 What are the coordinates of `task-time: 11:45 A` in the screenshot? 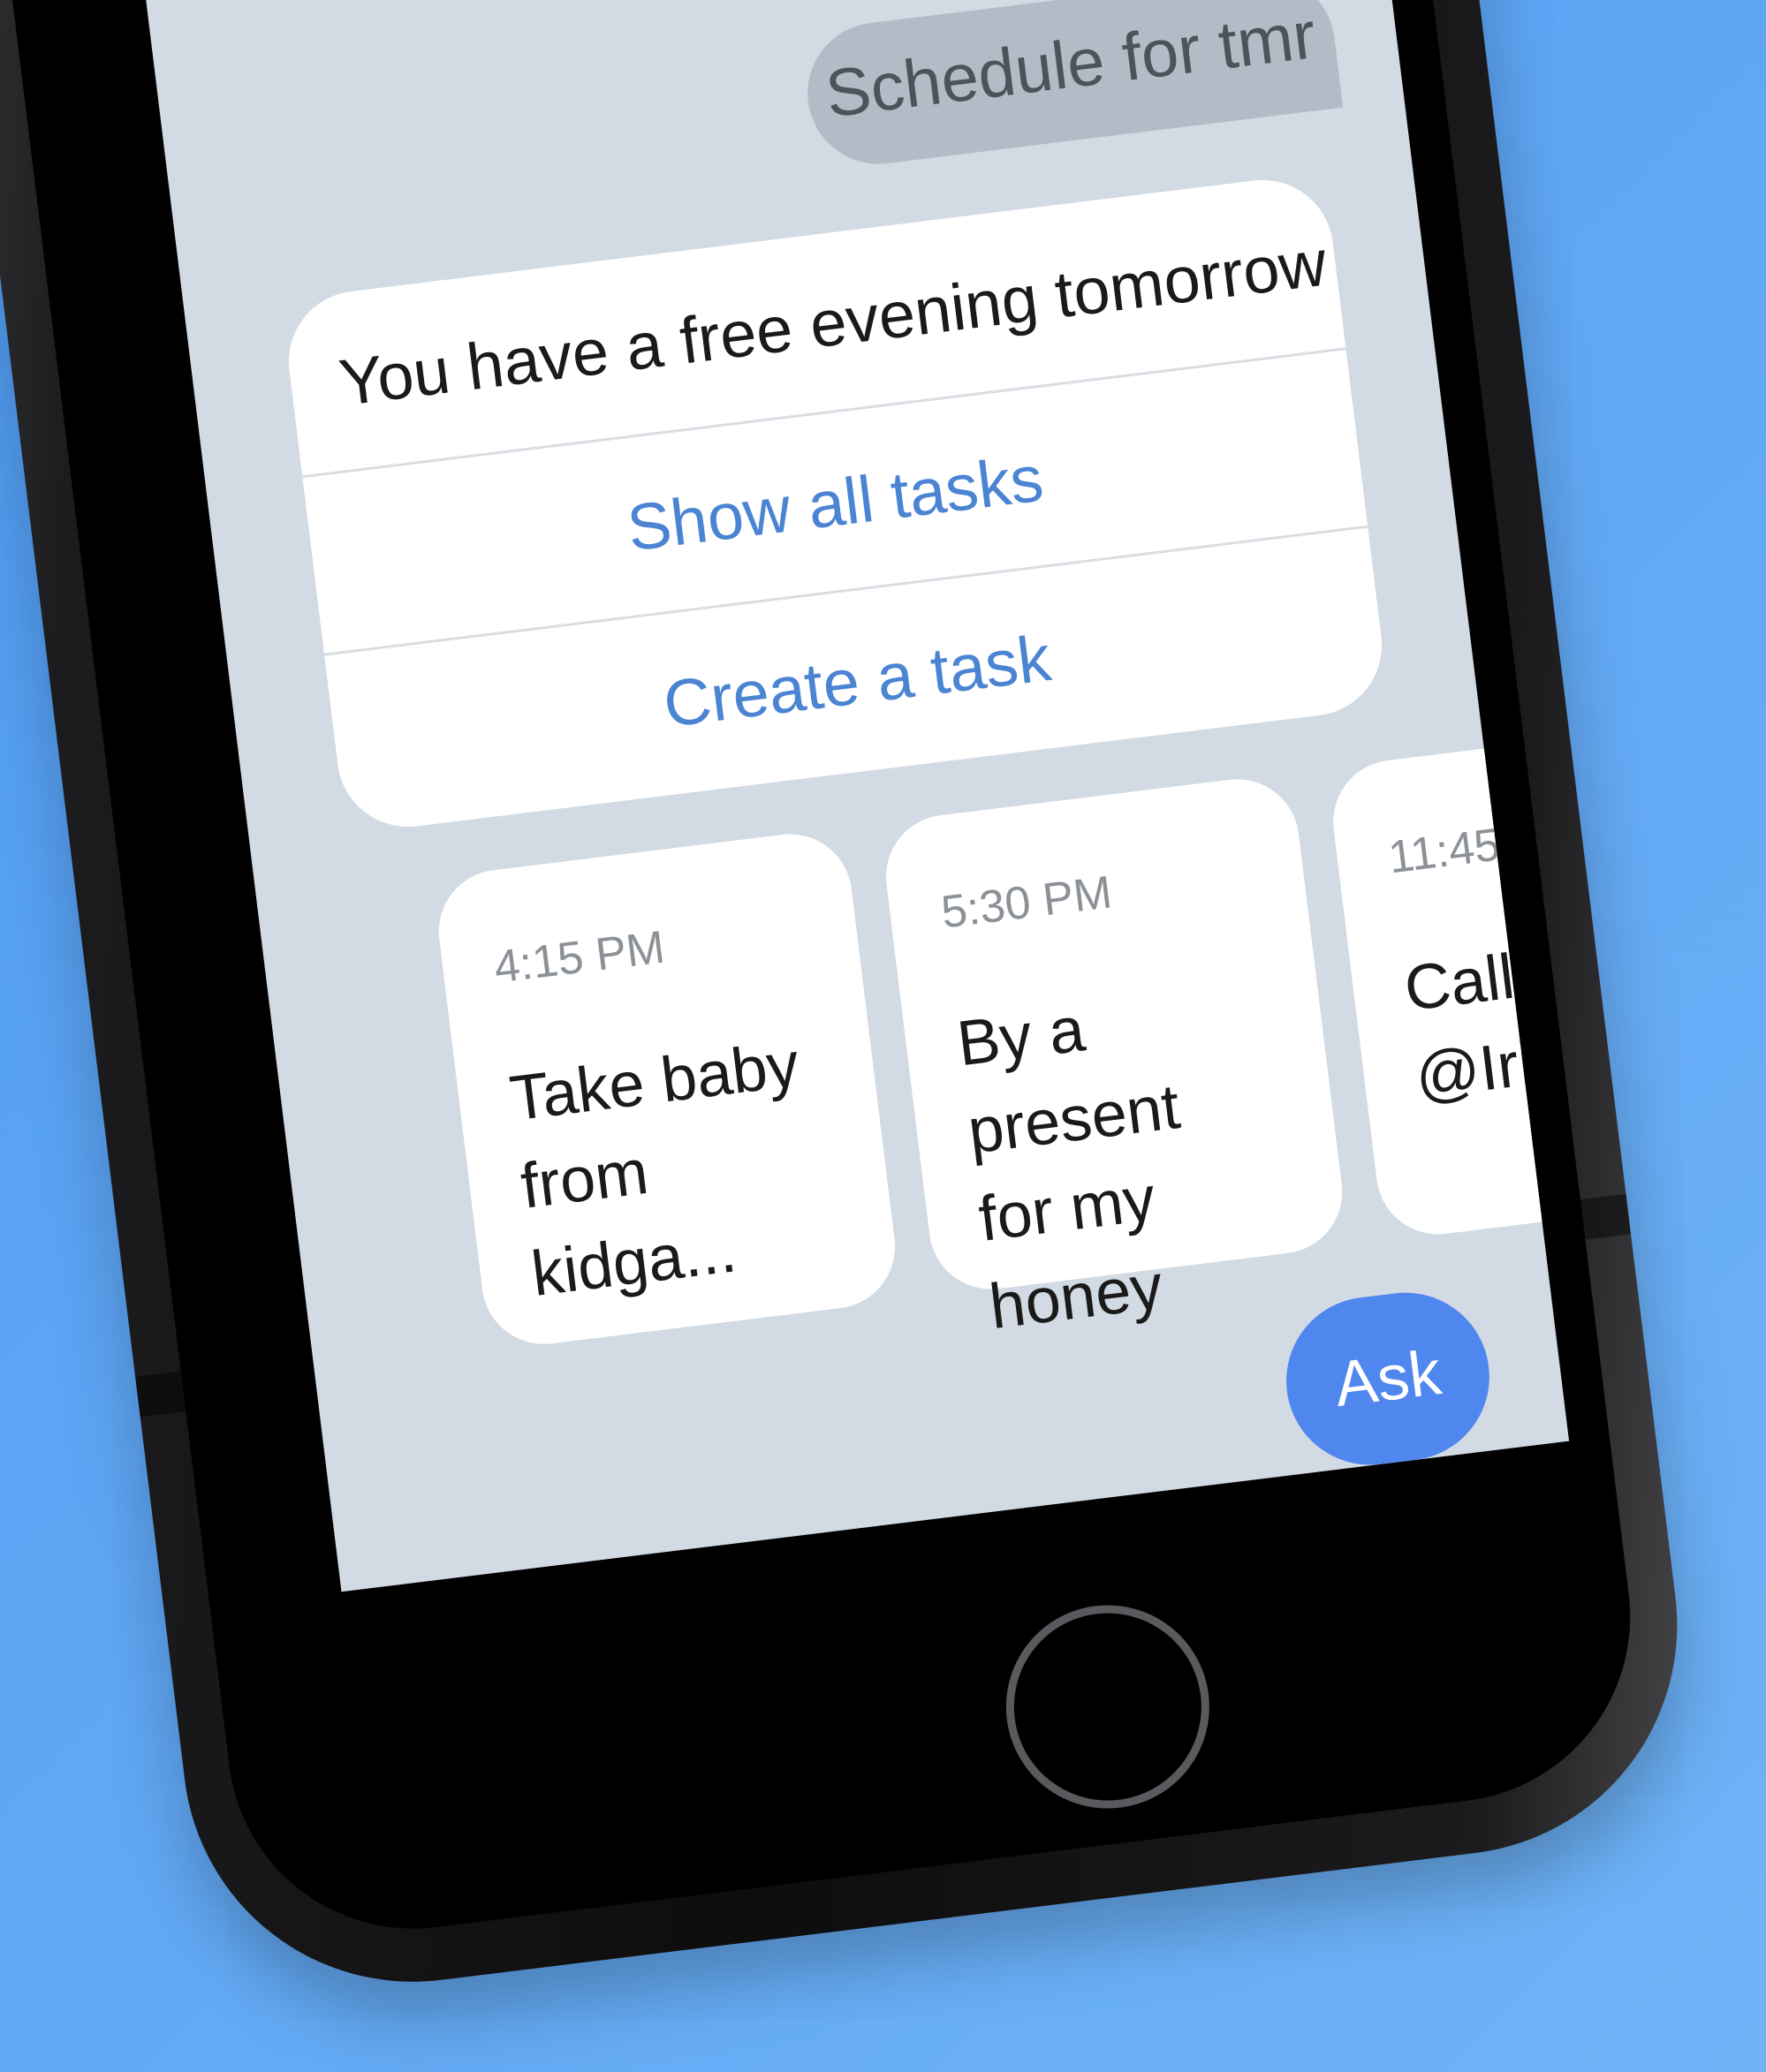 It's located at (1464, 848).